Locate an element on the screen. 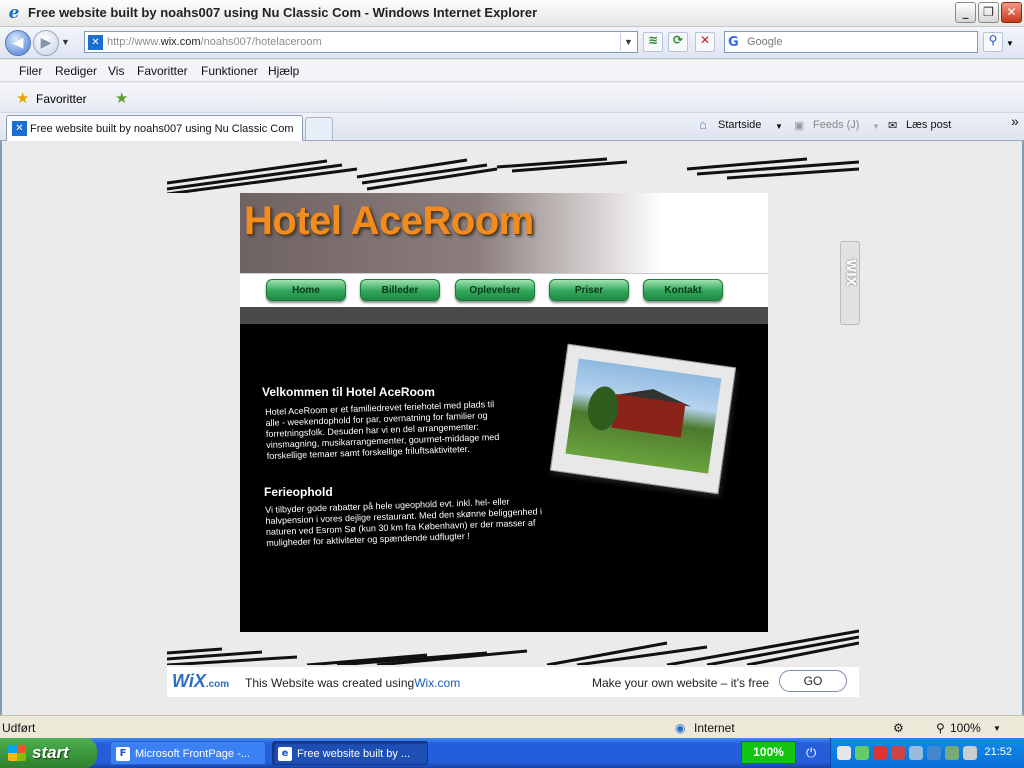  wix-side-tab-label: WIX is located at coordinates (851, 272).